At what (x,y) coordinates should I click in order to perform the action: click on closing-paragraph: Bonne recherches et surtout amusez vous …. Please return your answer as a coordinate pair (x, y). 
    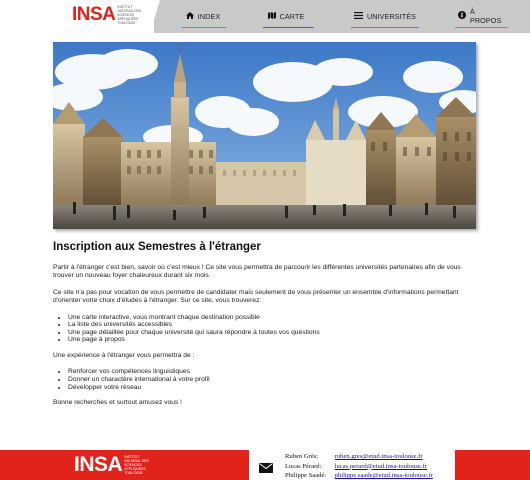
    Looking at the image, I should click on (117, 403).